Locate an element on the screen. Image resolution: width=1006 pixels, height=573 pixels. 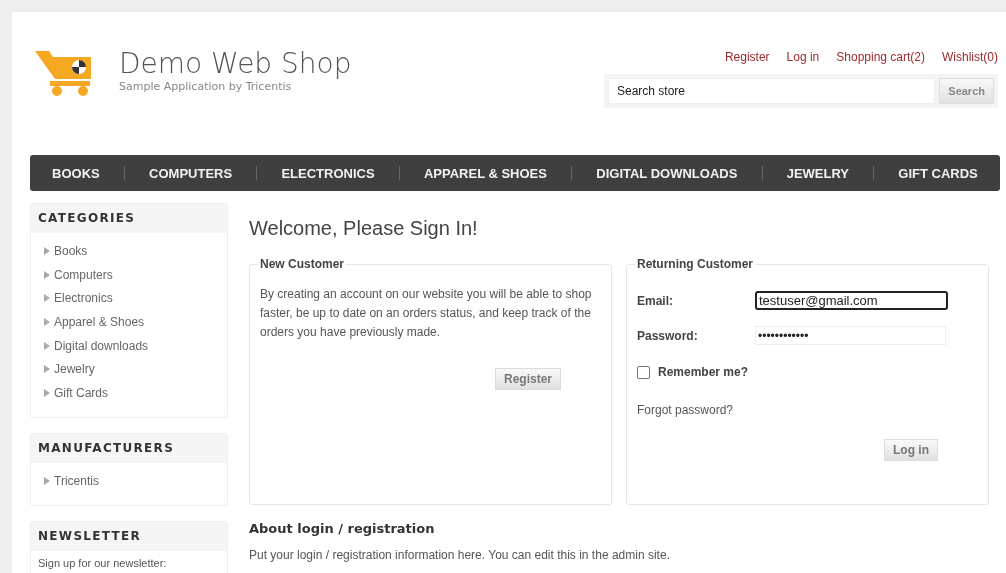
panel-legend: Returning Customer is located at coordinates (695, 264).